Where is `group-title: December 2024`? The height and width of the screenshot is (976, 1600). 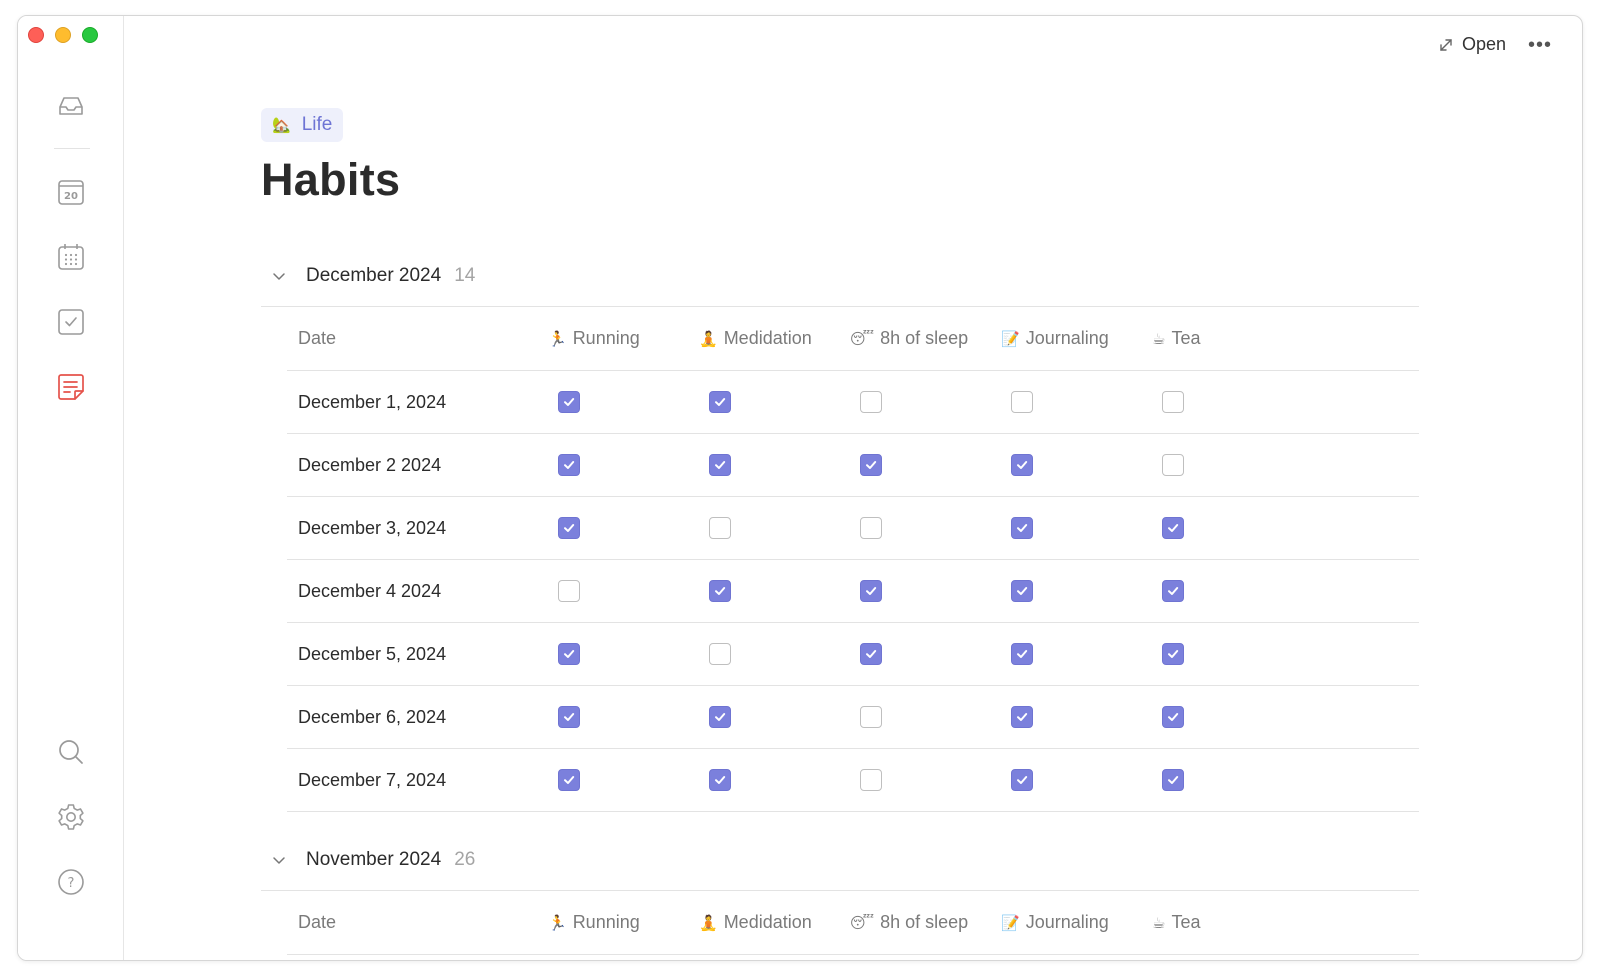
group-title: December 2024 is located at coordinates (374, 275).